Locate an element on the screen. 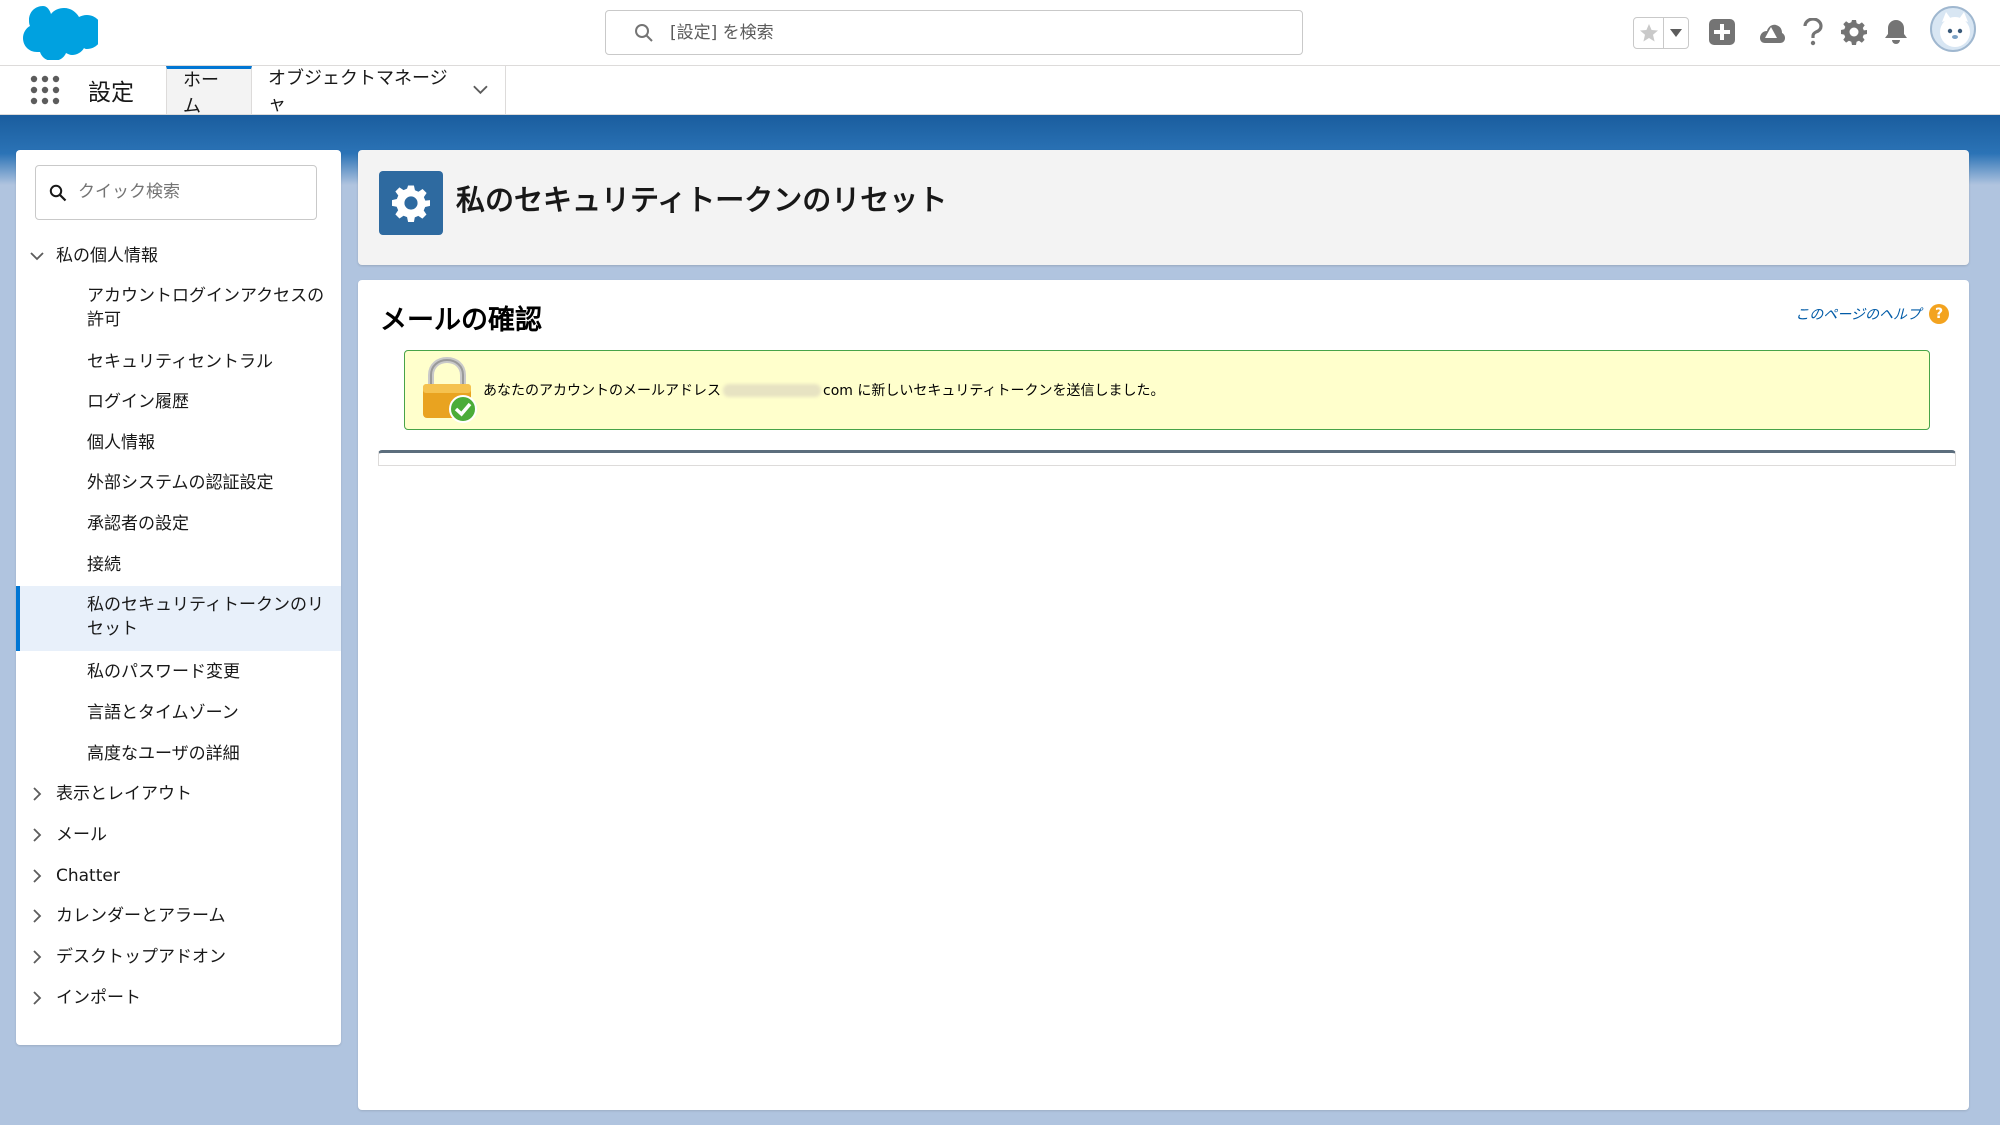  app-name: 設定 is located at coordinates (111, 93).